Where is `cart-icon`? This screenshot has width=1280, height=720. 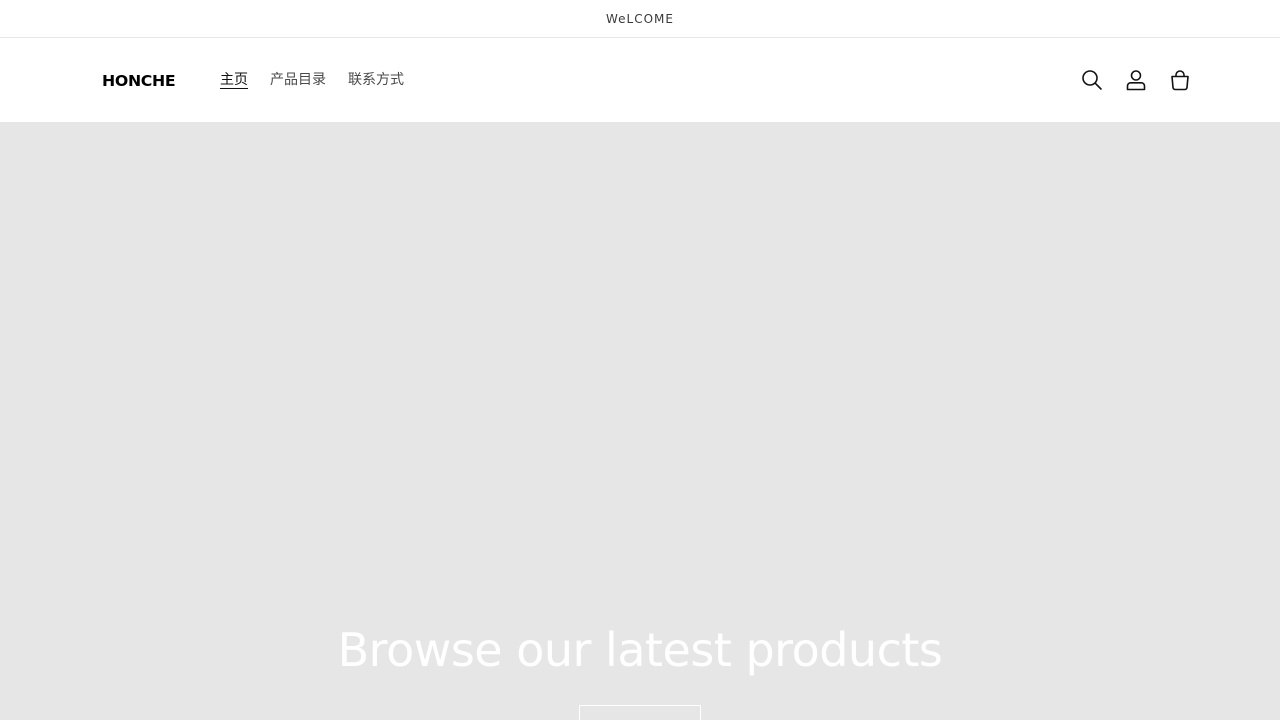
cart-icon is located at coordinates (1180, 80).